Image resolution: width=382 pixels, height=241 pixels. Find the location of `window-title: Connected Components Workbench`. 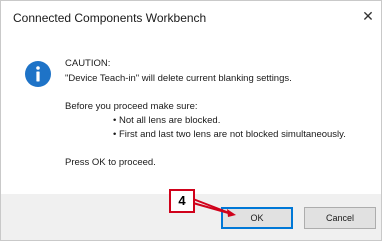

window-title: Connected Components Workbench is located at coordinates (110, 18).